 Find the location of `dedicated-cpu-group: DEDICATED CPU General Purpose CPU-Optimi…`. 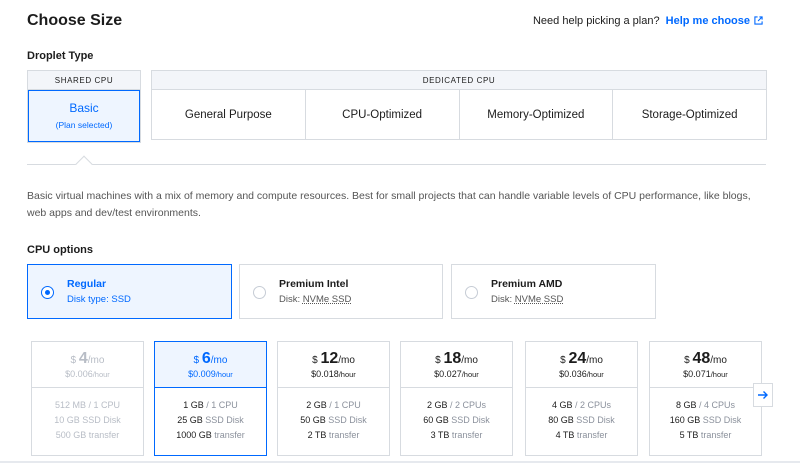

dedicated-cpu-group: DEDICATED CPU General Purpose CPU-Optimi… is located at coordinates (459, 105).